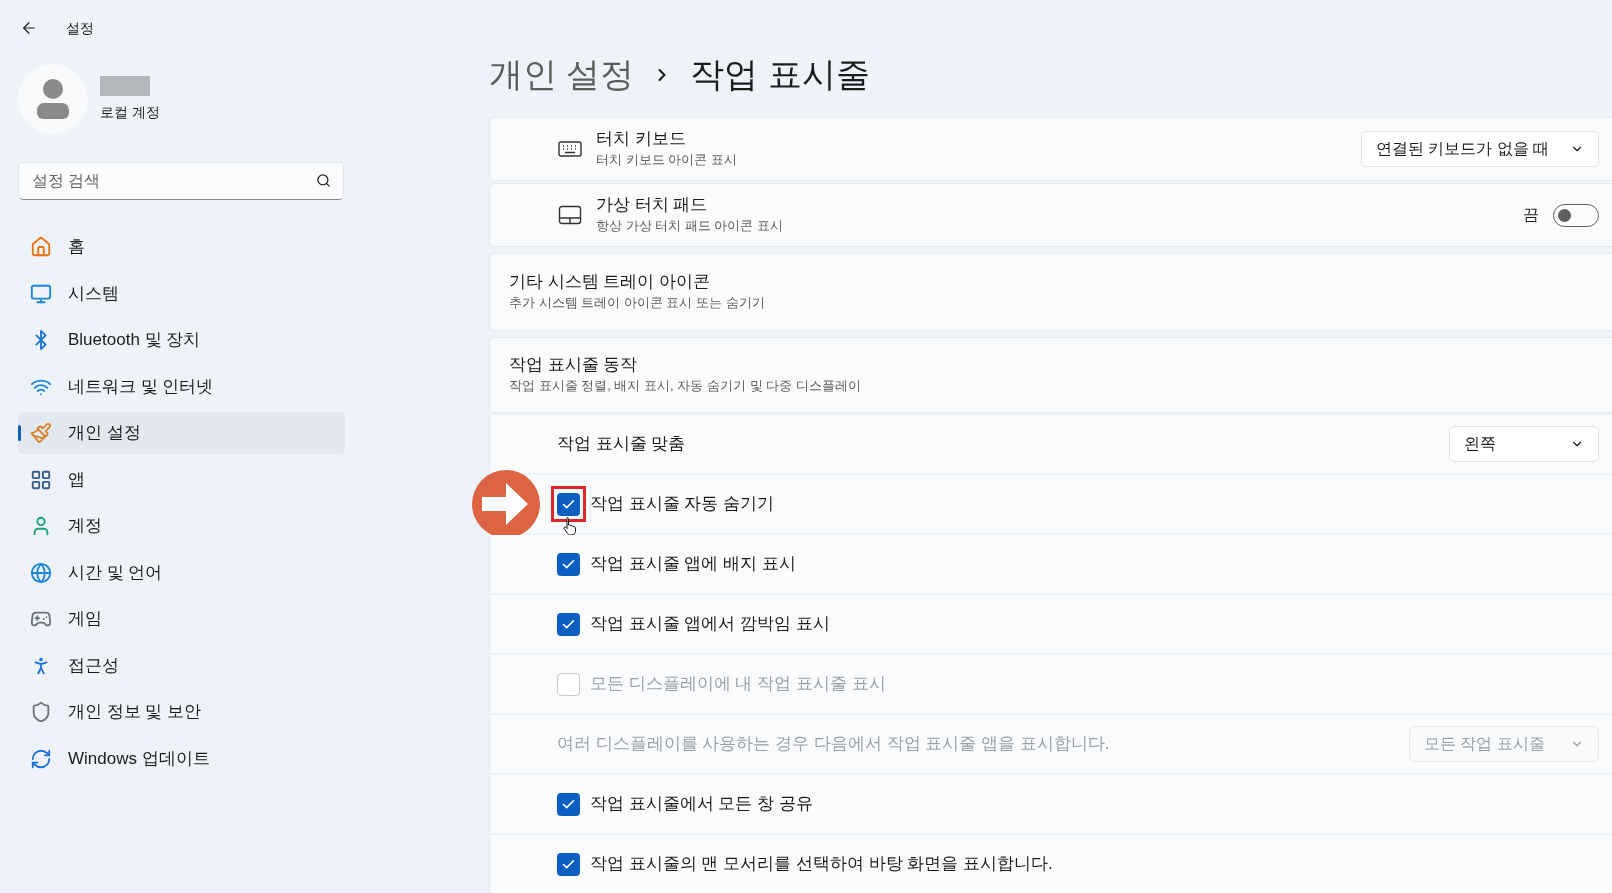  What do you see at coordinates (41, 758) in the screenshot?
I see `update-icon` at bounding box center [41, 758].